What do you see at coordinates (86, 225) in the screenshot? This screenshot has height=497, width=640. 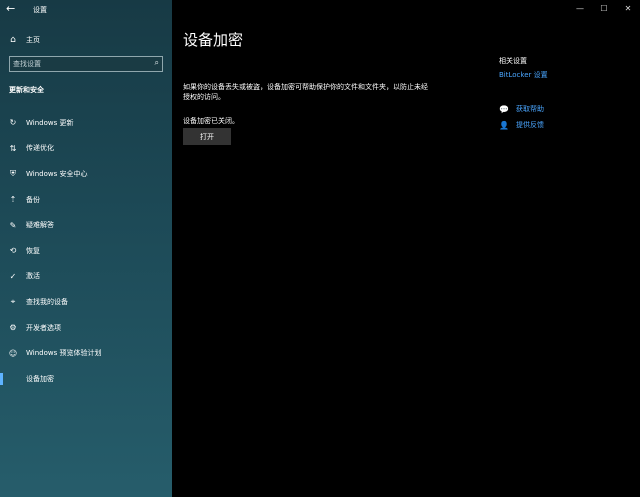 I see `sidebar-item-troubleshoot: ✎ 疑难解答` at bounding box center [86, 225].